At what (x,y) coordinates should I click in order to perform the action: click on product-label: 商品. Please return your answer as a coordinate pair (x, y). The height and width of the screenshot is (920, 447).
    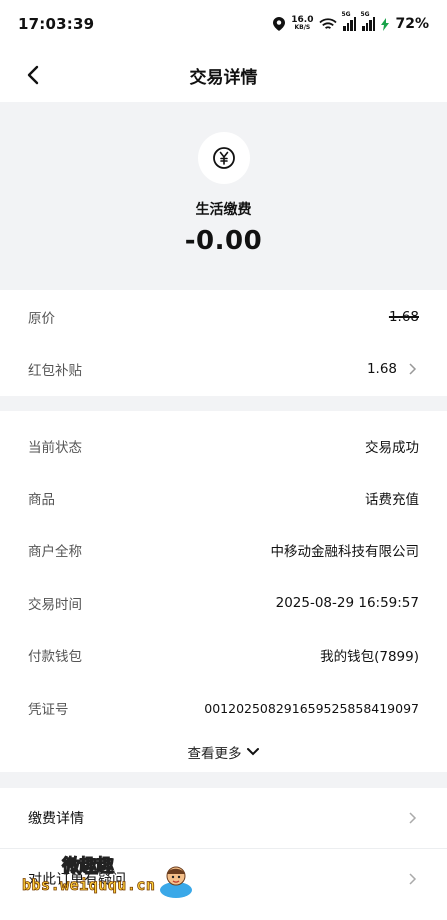
    Looking at the image, I should click on (41, 500).